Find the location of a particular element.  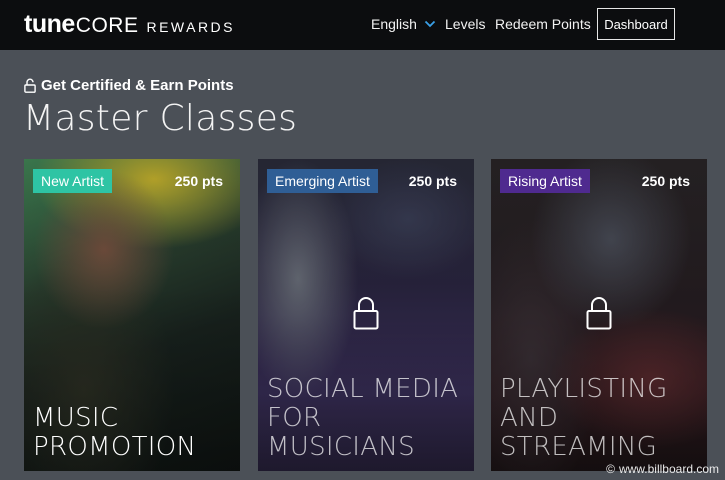

course-title: MUSIC PROMOTION is located at coordinates (135, 433).